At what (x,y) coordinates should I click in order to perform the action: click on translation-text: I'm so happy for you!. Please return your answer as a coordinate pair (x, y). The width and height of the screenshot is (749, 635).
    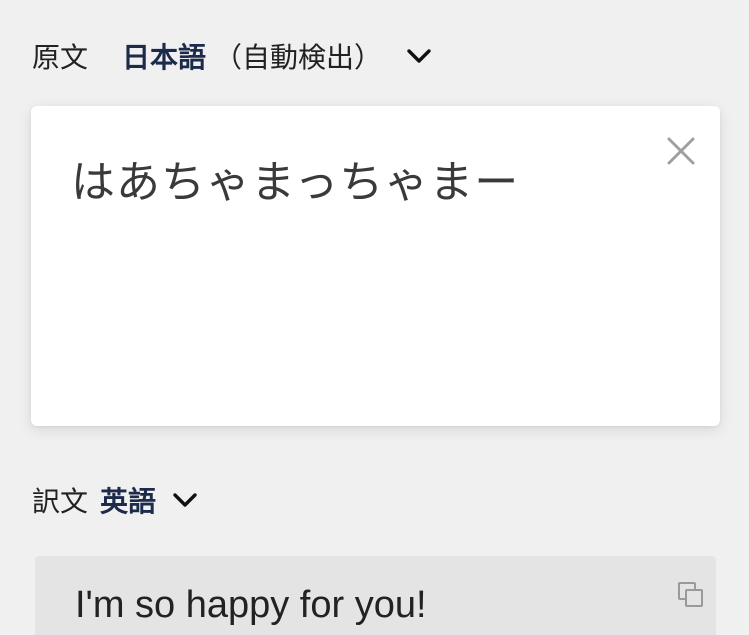
    Looking at the image, I should click on (251, 605).